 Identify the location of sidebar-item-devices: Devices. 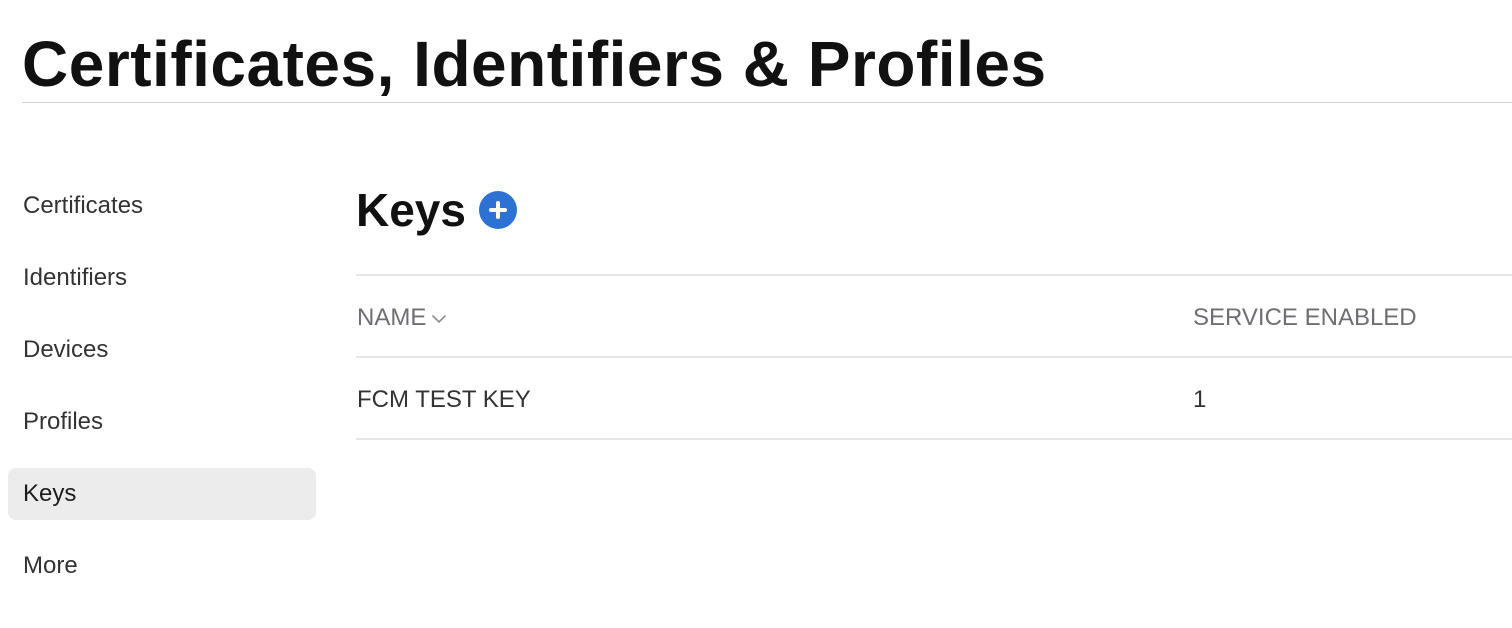
(162, 350).